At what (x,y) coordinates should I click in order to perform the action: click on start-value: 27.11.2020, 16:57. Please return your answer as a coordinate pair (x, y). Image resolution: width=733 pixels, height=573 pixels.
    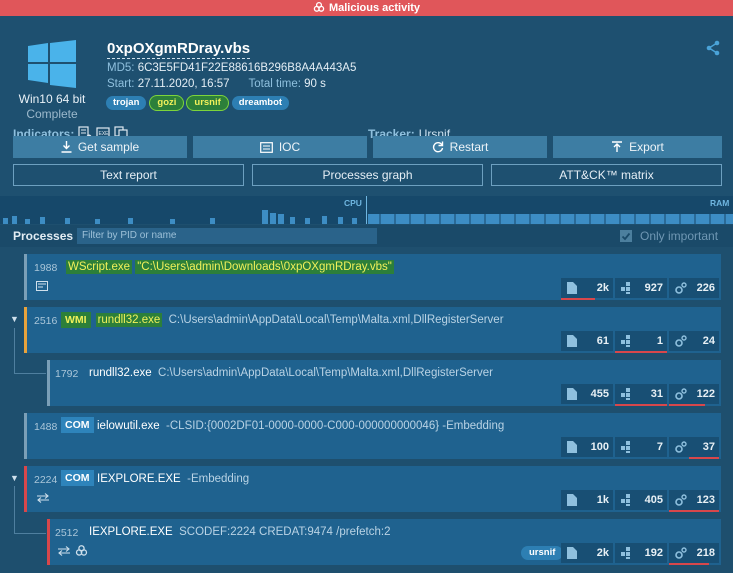
    Looking at the image, I should click on (183, 84).